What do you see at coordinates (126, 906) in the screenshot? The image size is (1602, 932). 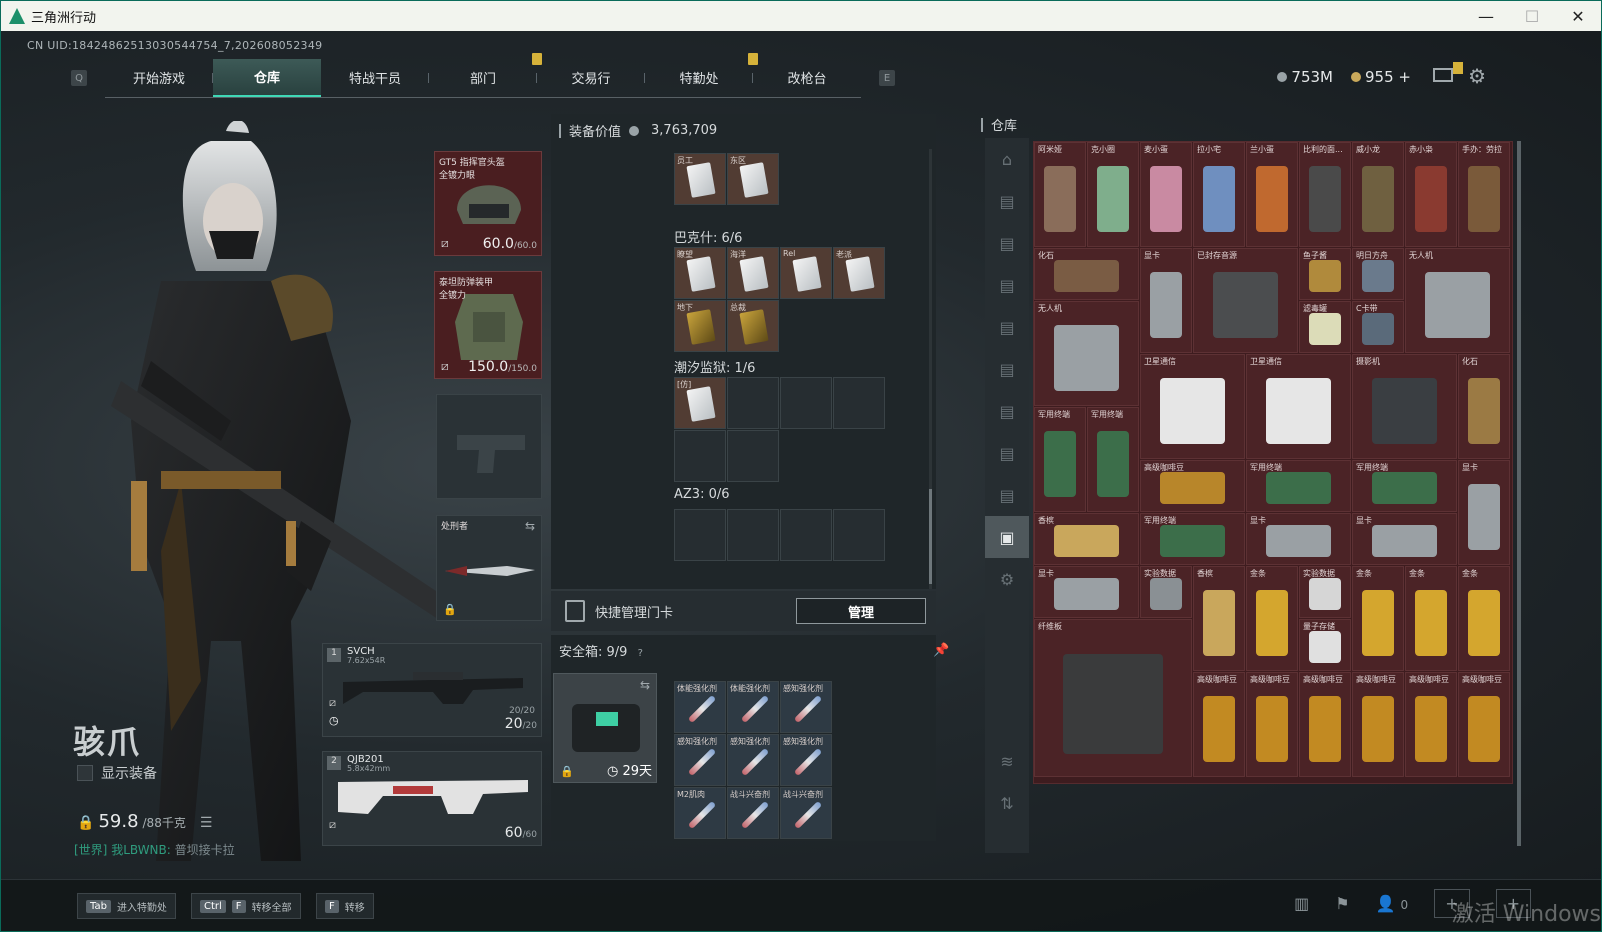 I see `hotkey-enter-special: Tab 进入特勤处` at bounding box center [126, 906].